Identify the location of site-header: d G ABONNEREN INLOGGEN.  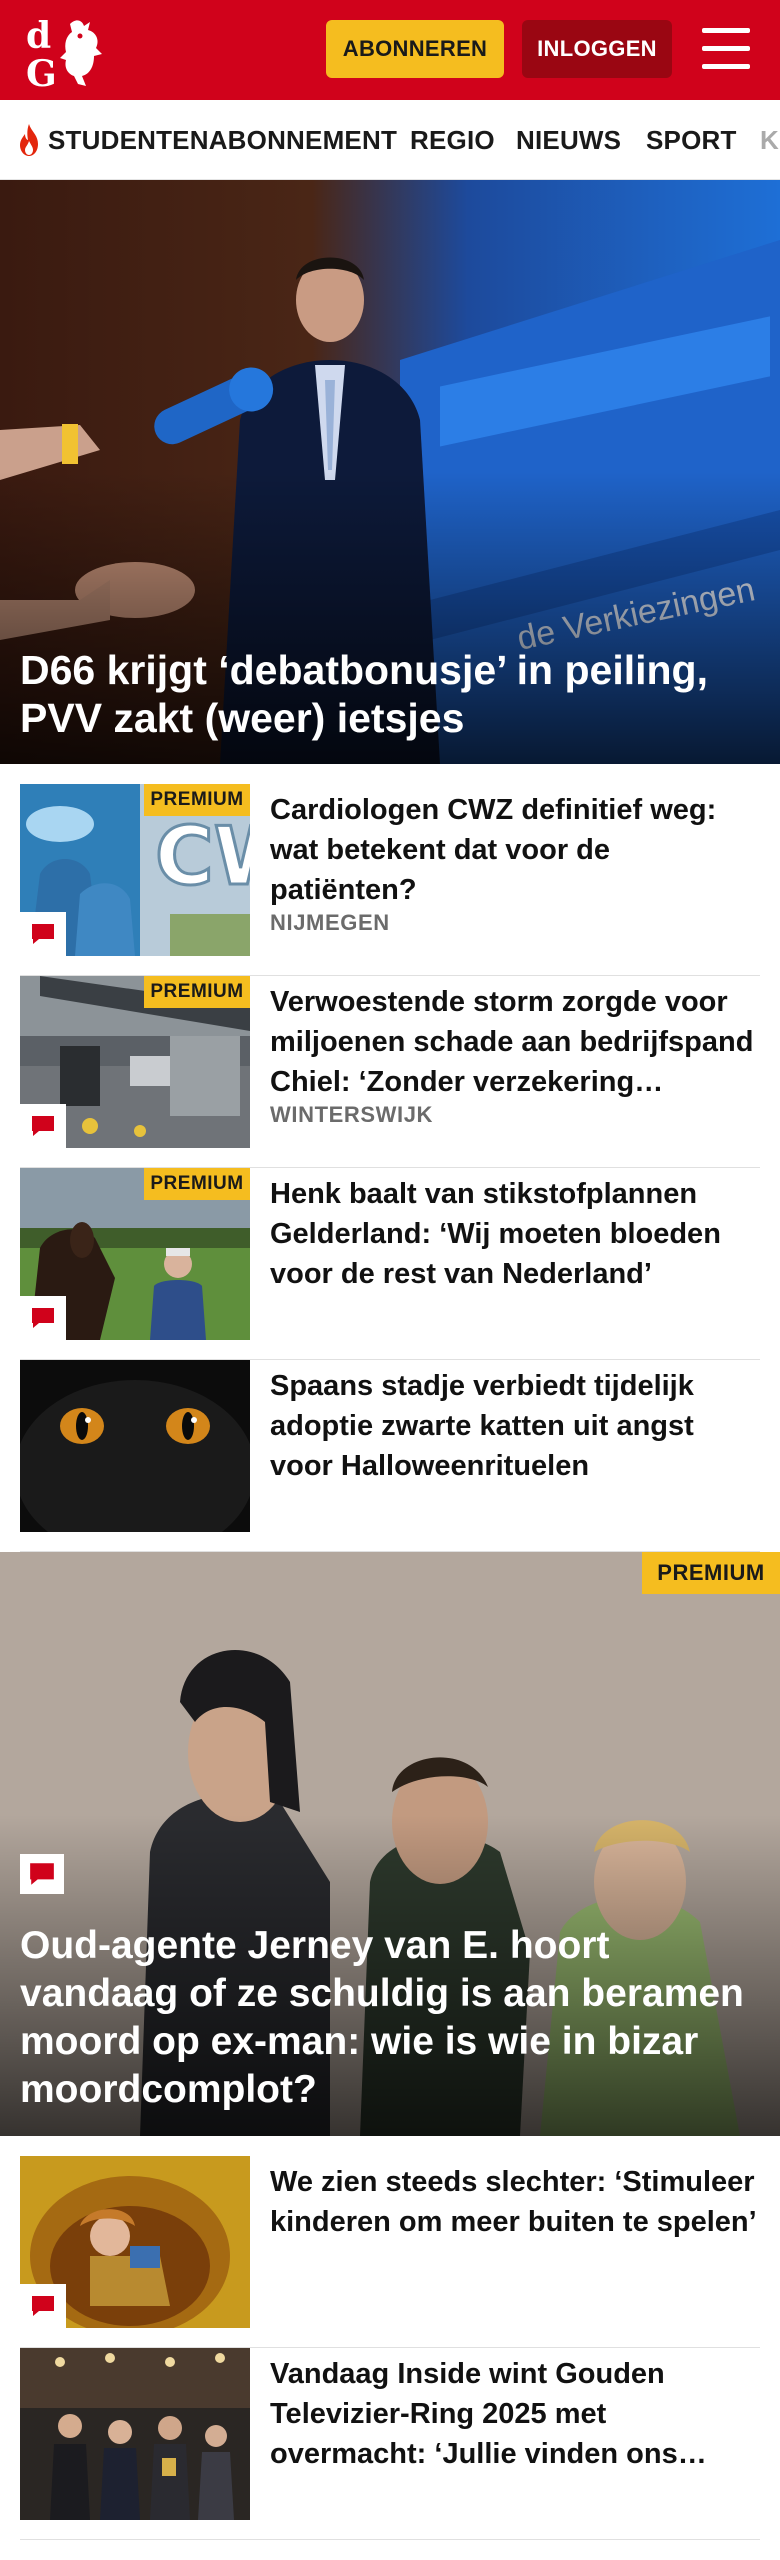
(390, 50).